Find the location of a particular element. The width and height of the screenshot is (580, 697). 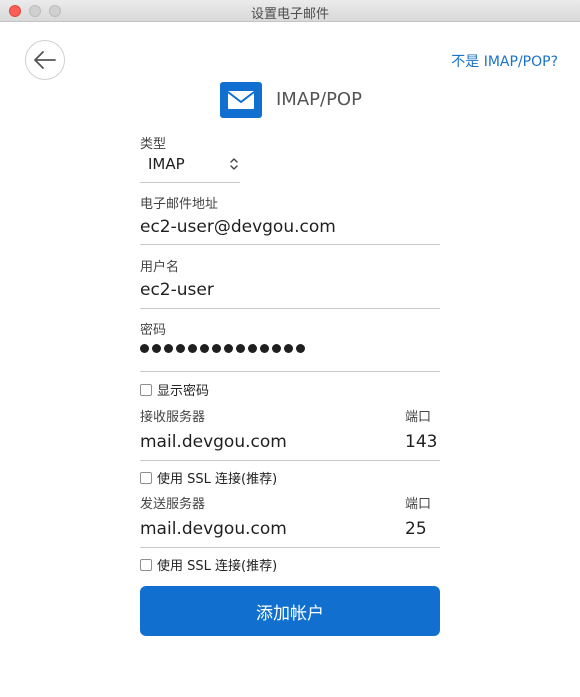

arrow-left-icon is located at coordinates (45, 60).